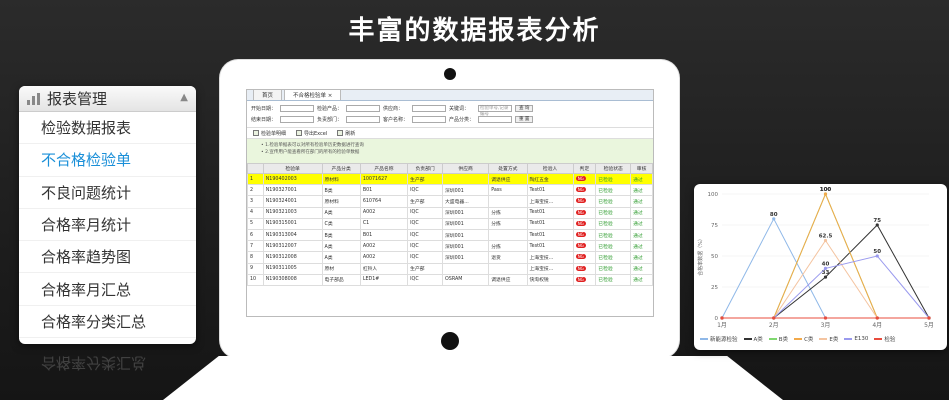 This screenshot has height=400, width=949. Describe the element at coordinates (330, 108) in the screenshot. I see `filter-label: 检验产品：` at that location.